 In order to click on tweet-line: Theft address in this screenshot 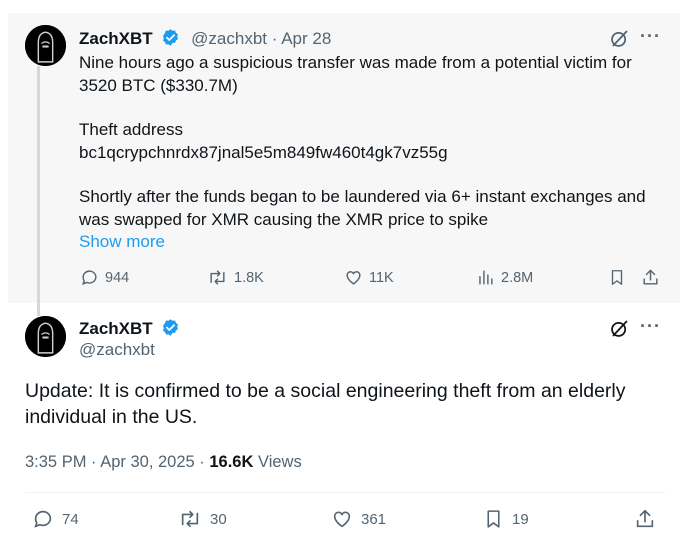, I will do `click(131, 129)`.